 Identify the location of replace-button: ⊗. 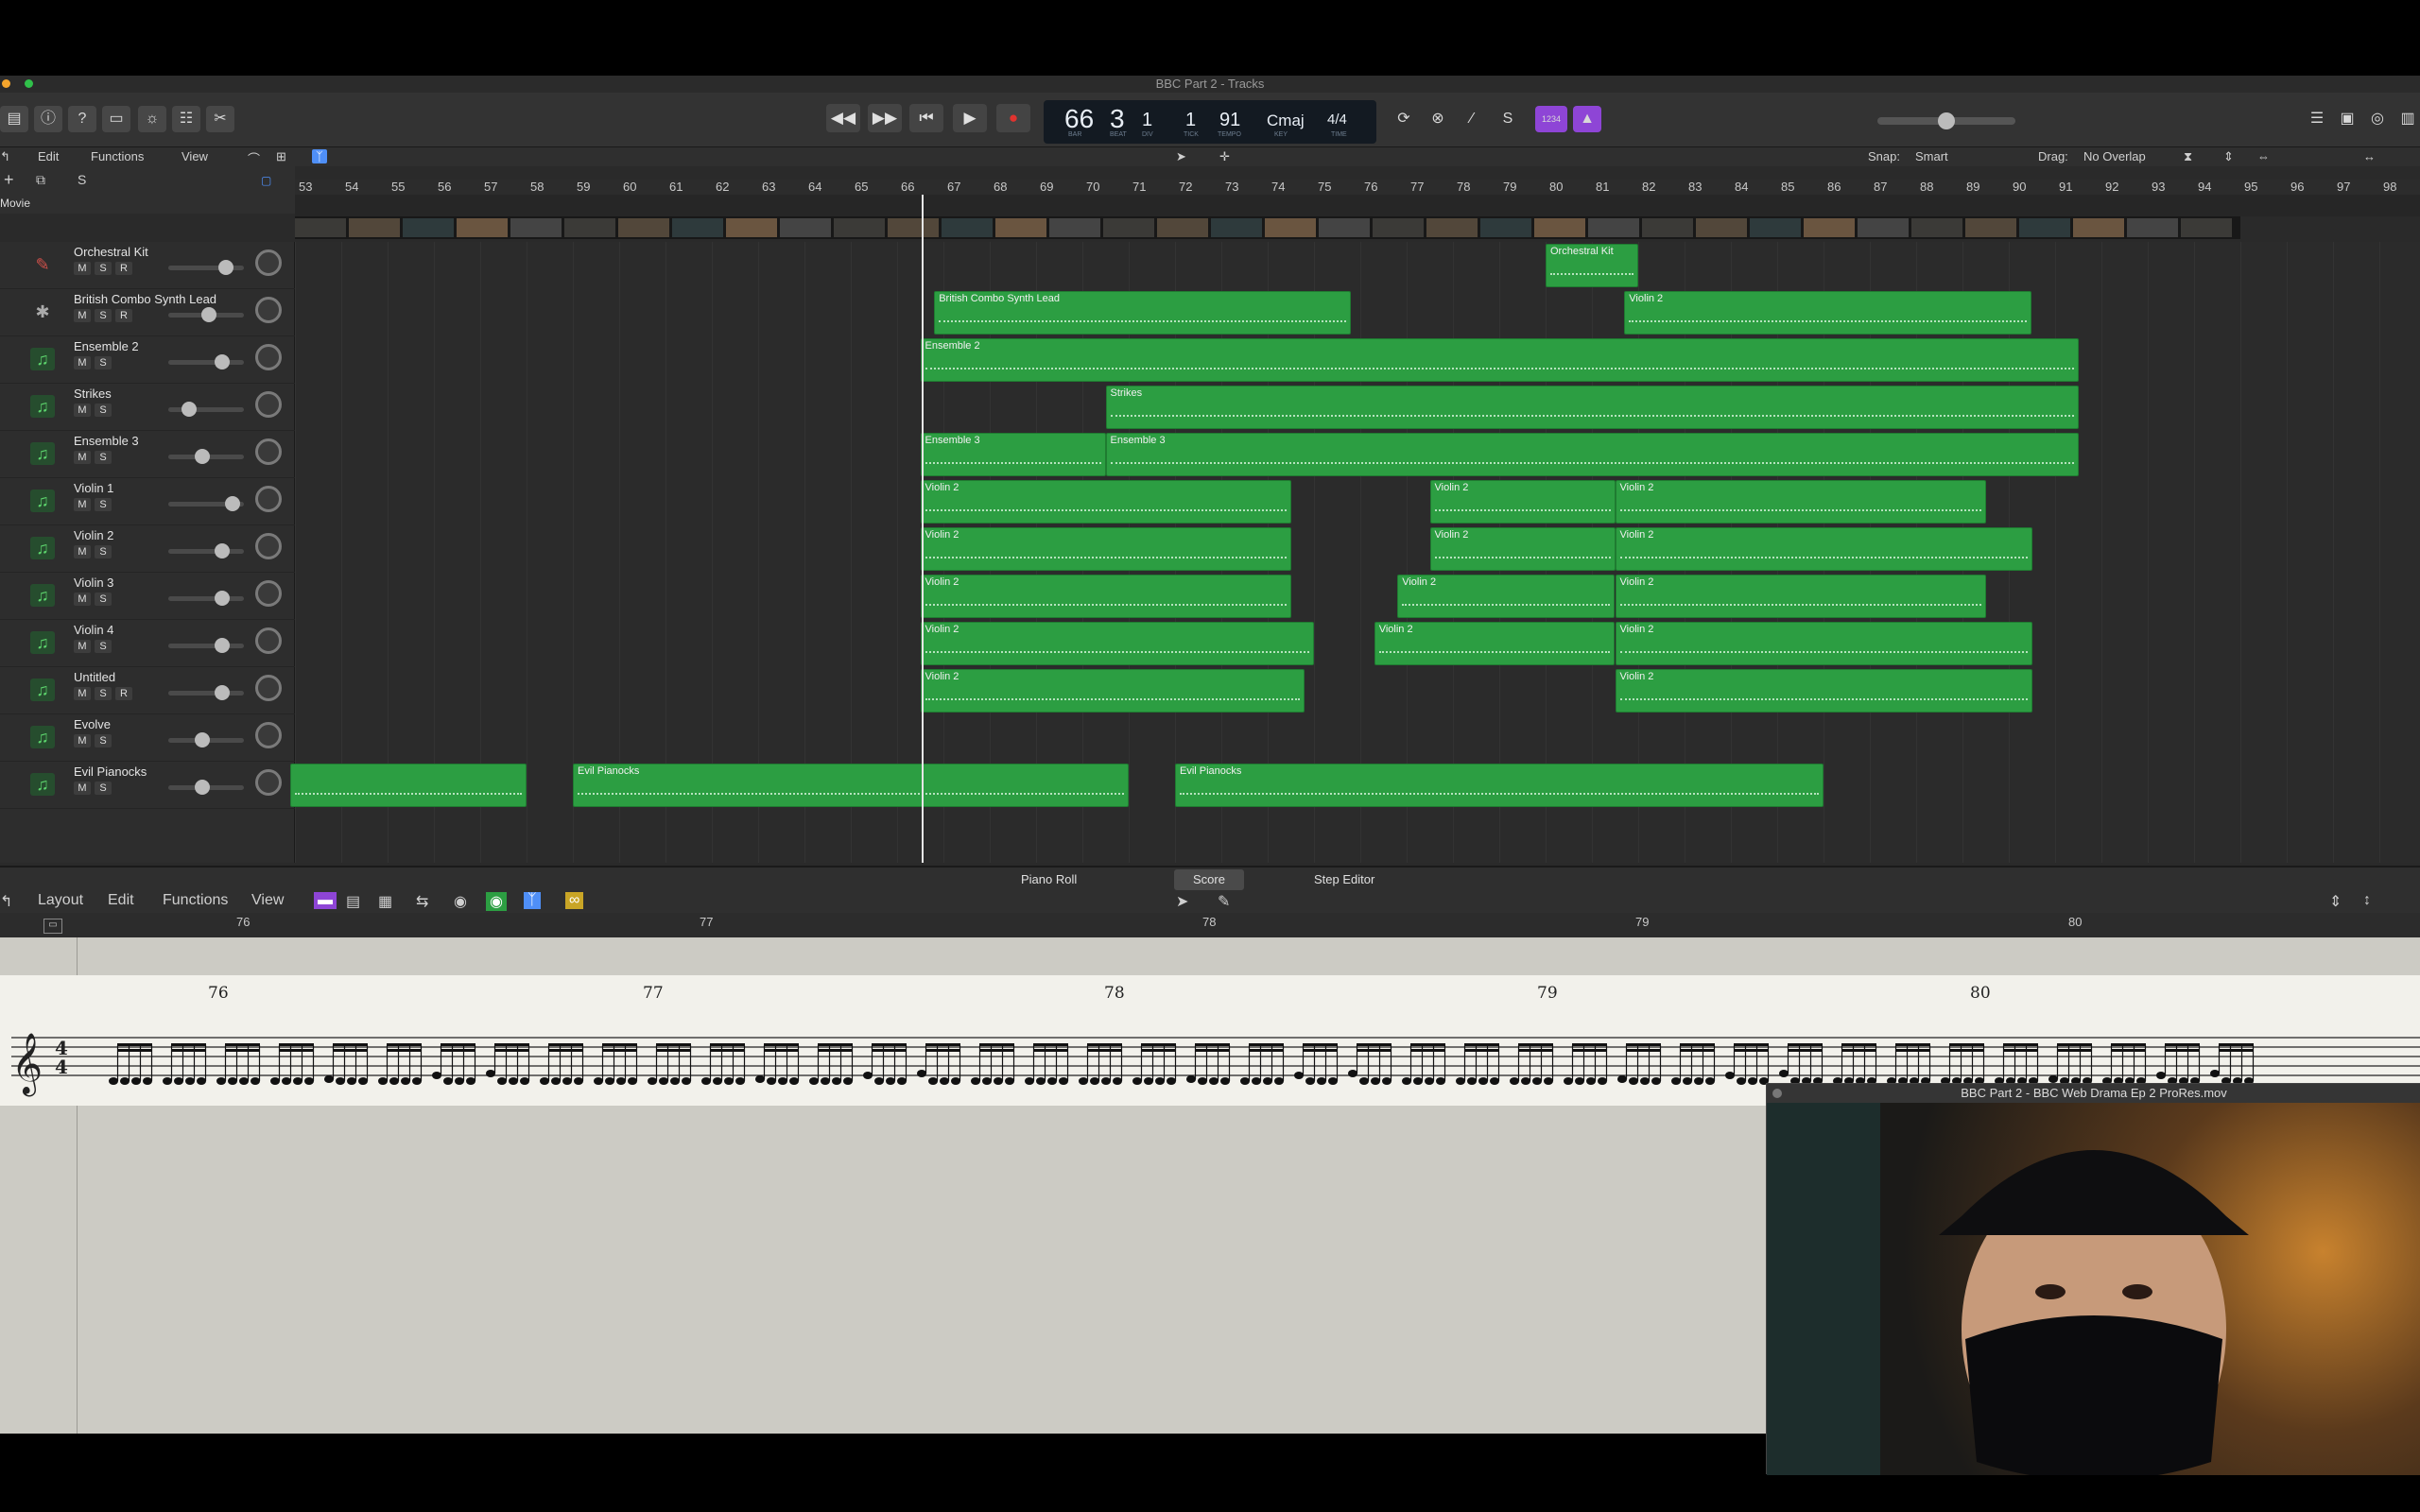
(1438, 119).